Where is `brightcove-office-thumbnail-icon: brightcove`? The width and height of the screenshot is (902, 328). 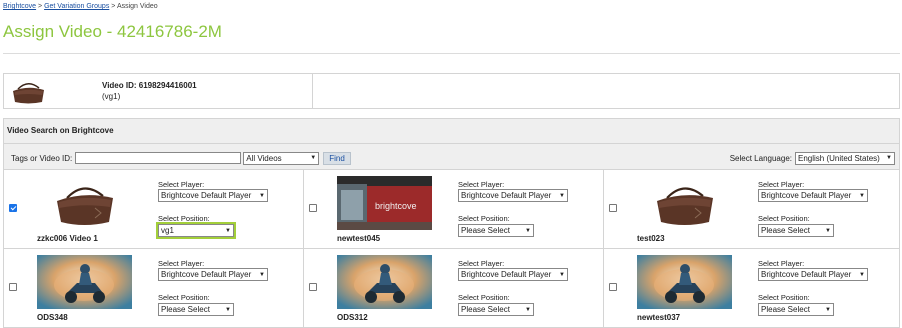
brightcove-office-thumbnail-icon: brightcove is located at coordinates (384, 203).